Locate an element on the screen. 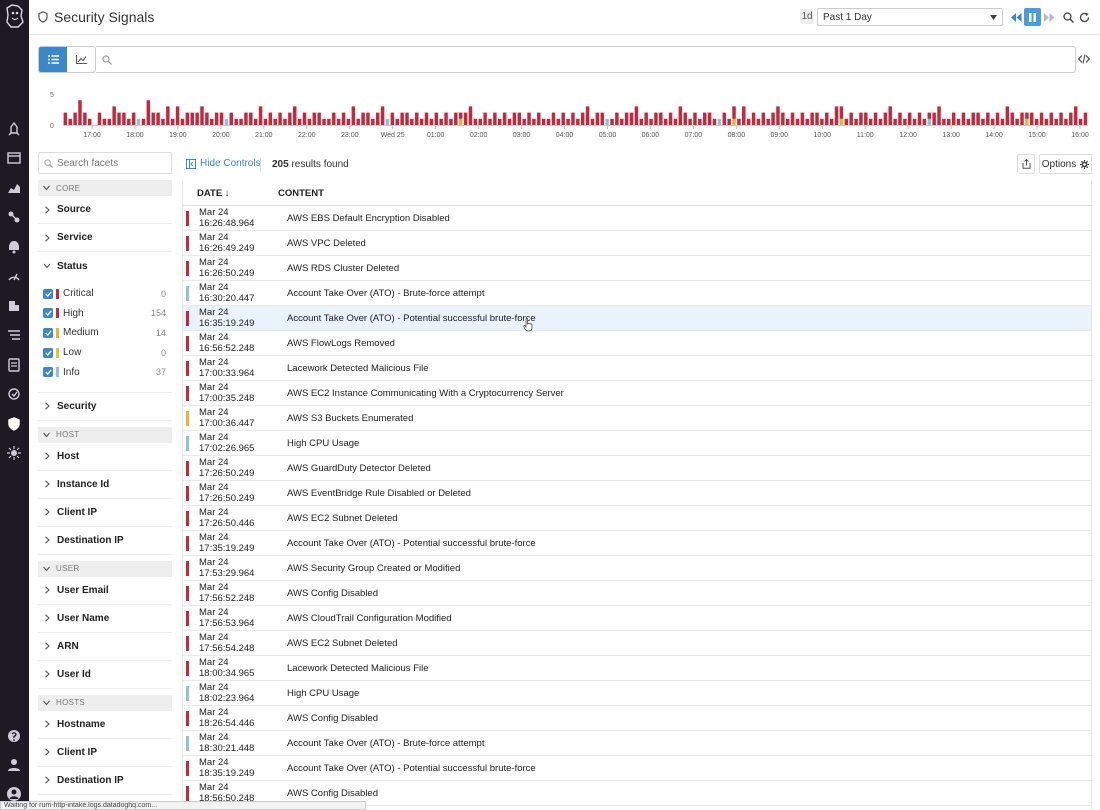  facet-item: ARN is located at coordinates (105, 647).